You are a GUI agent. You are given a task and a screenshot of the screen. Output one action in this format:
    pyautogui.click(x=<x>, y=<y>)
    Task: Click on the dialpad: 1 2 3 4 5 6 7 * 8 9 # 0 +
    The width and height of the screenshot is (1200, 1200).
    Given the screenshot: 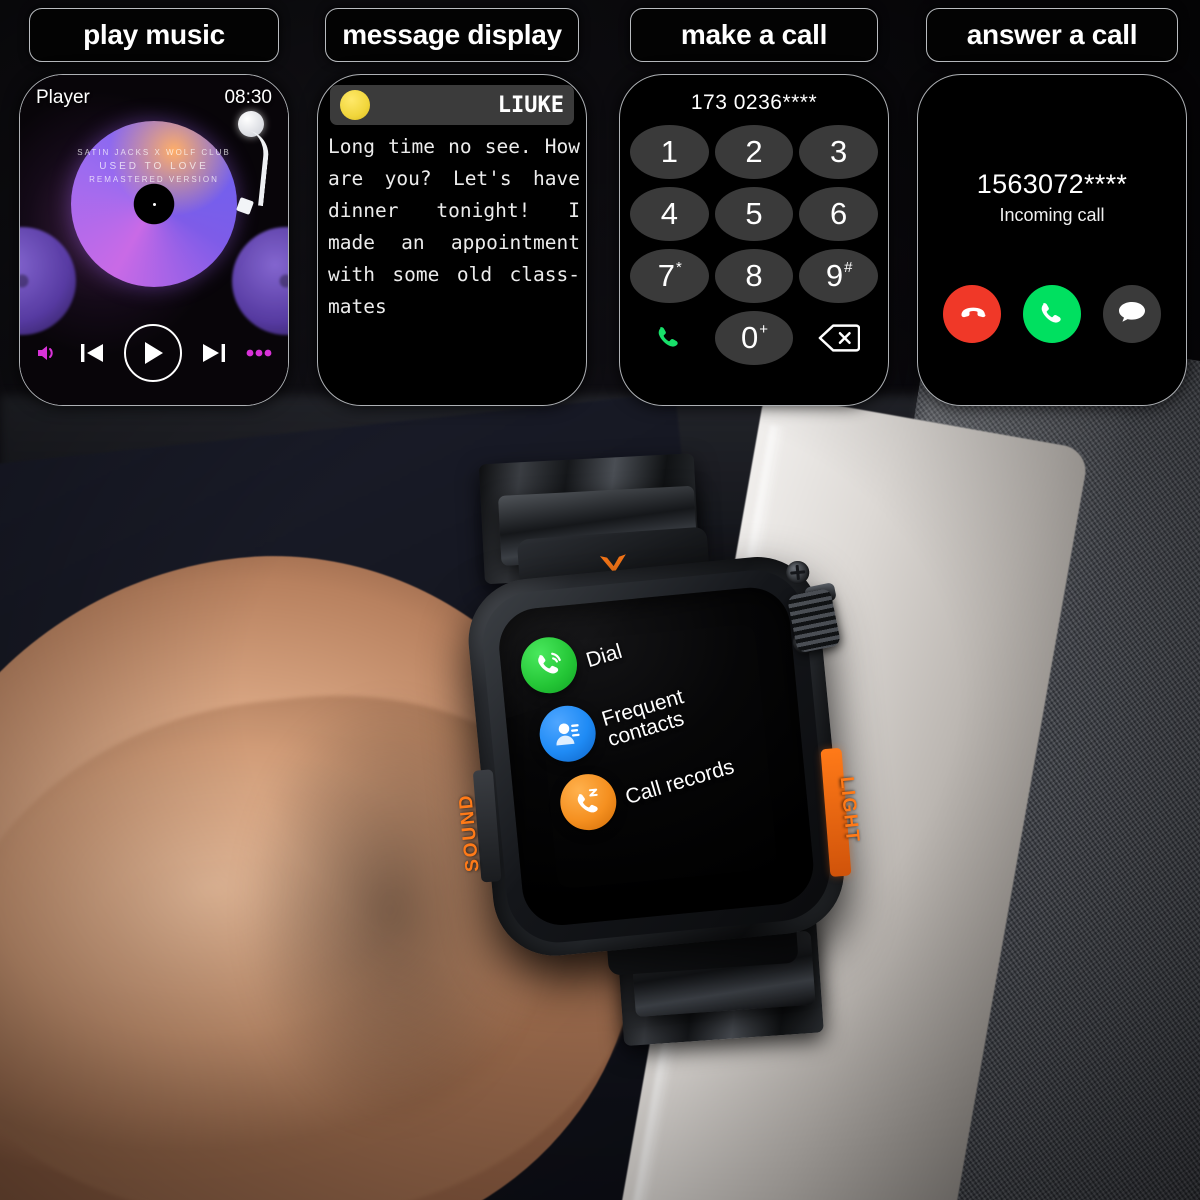 What is the action you would take?
    pyautogui.click(x=754, y=245)
    